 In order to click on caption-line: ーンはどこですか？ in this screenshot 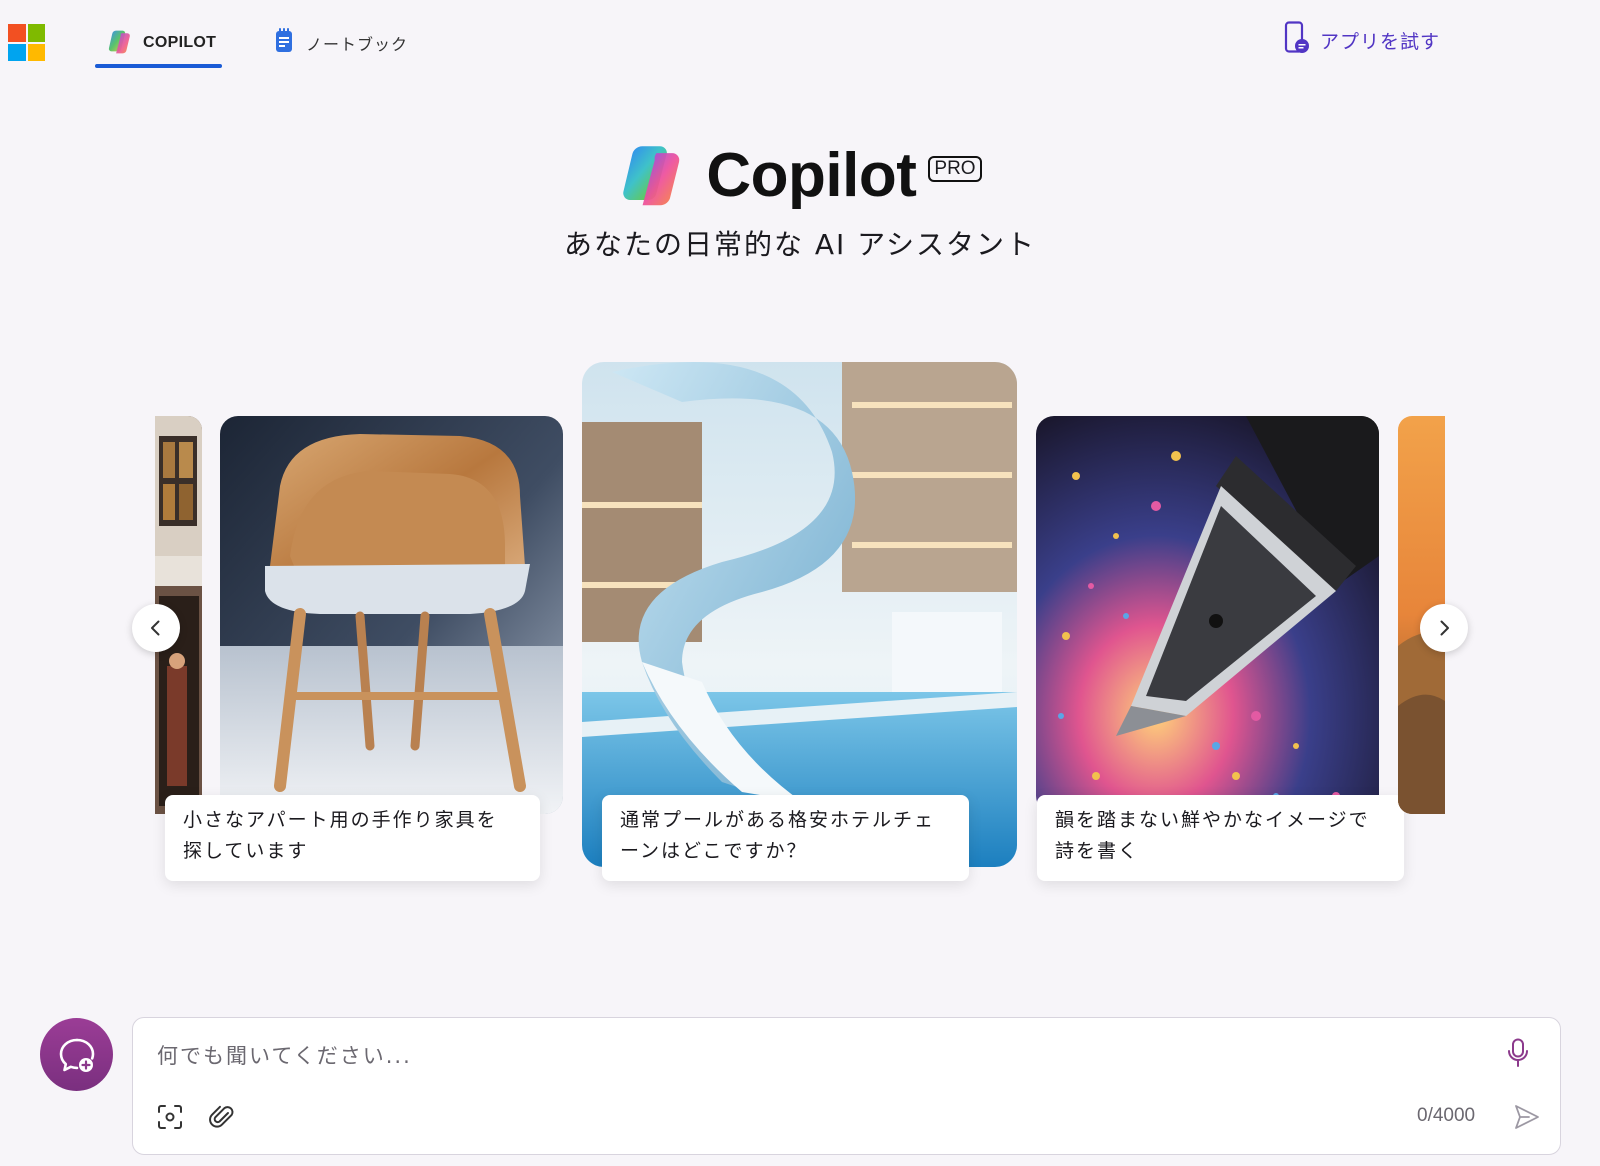, I will do `click(714, 851)`.